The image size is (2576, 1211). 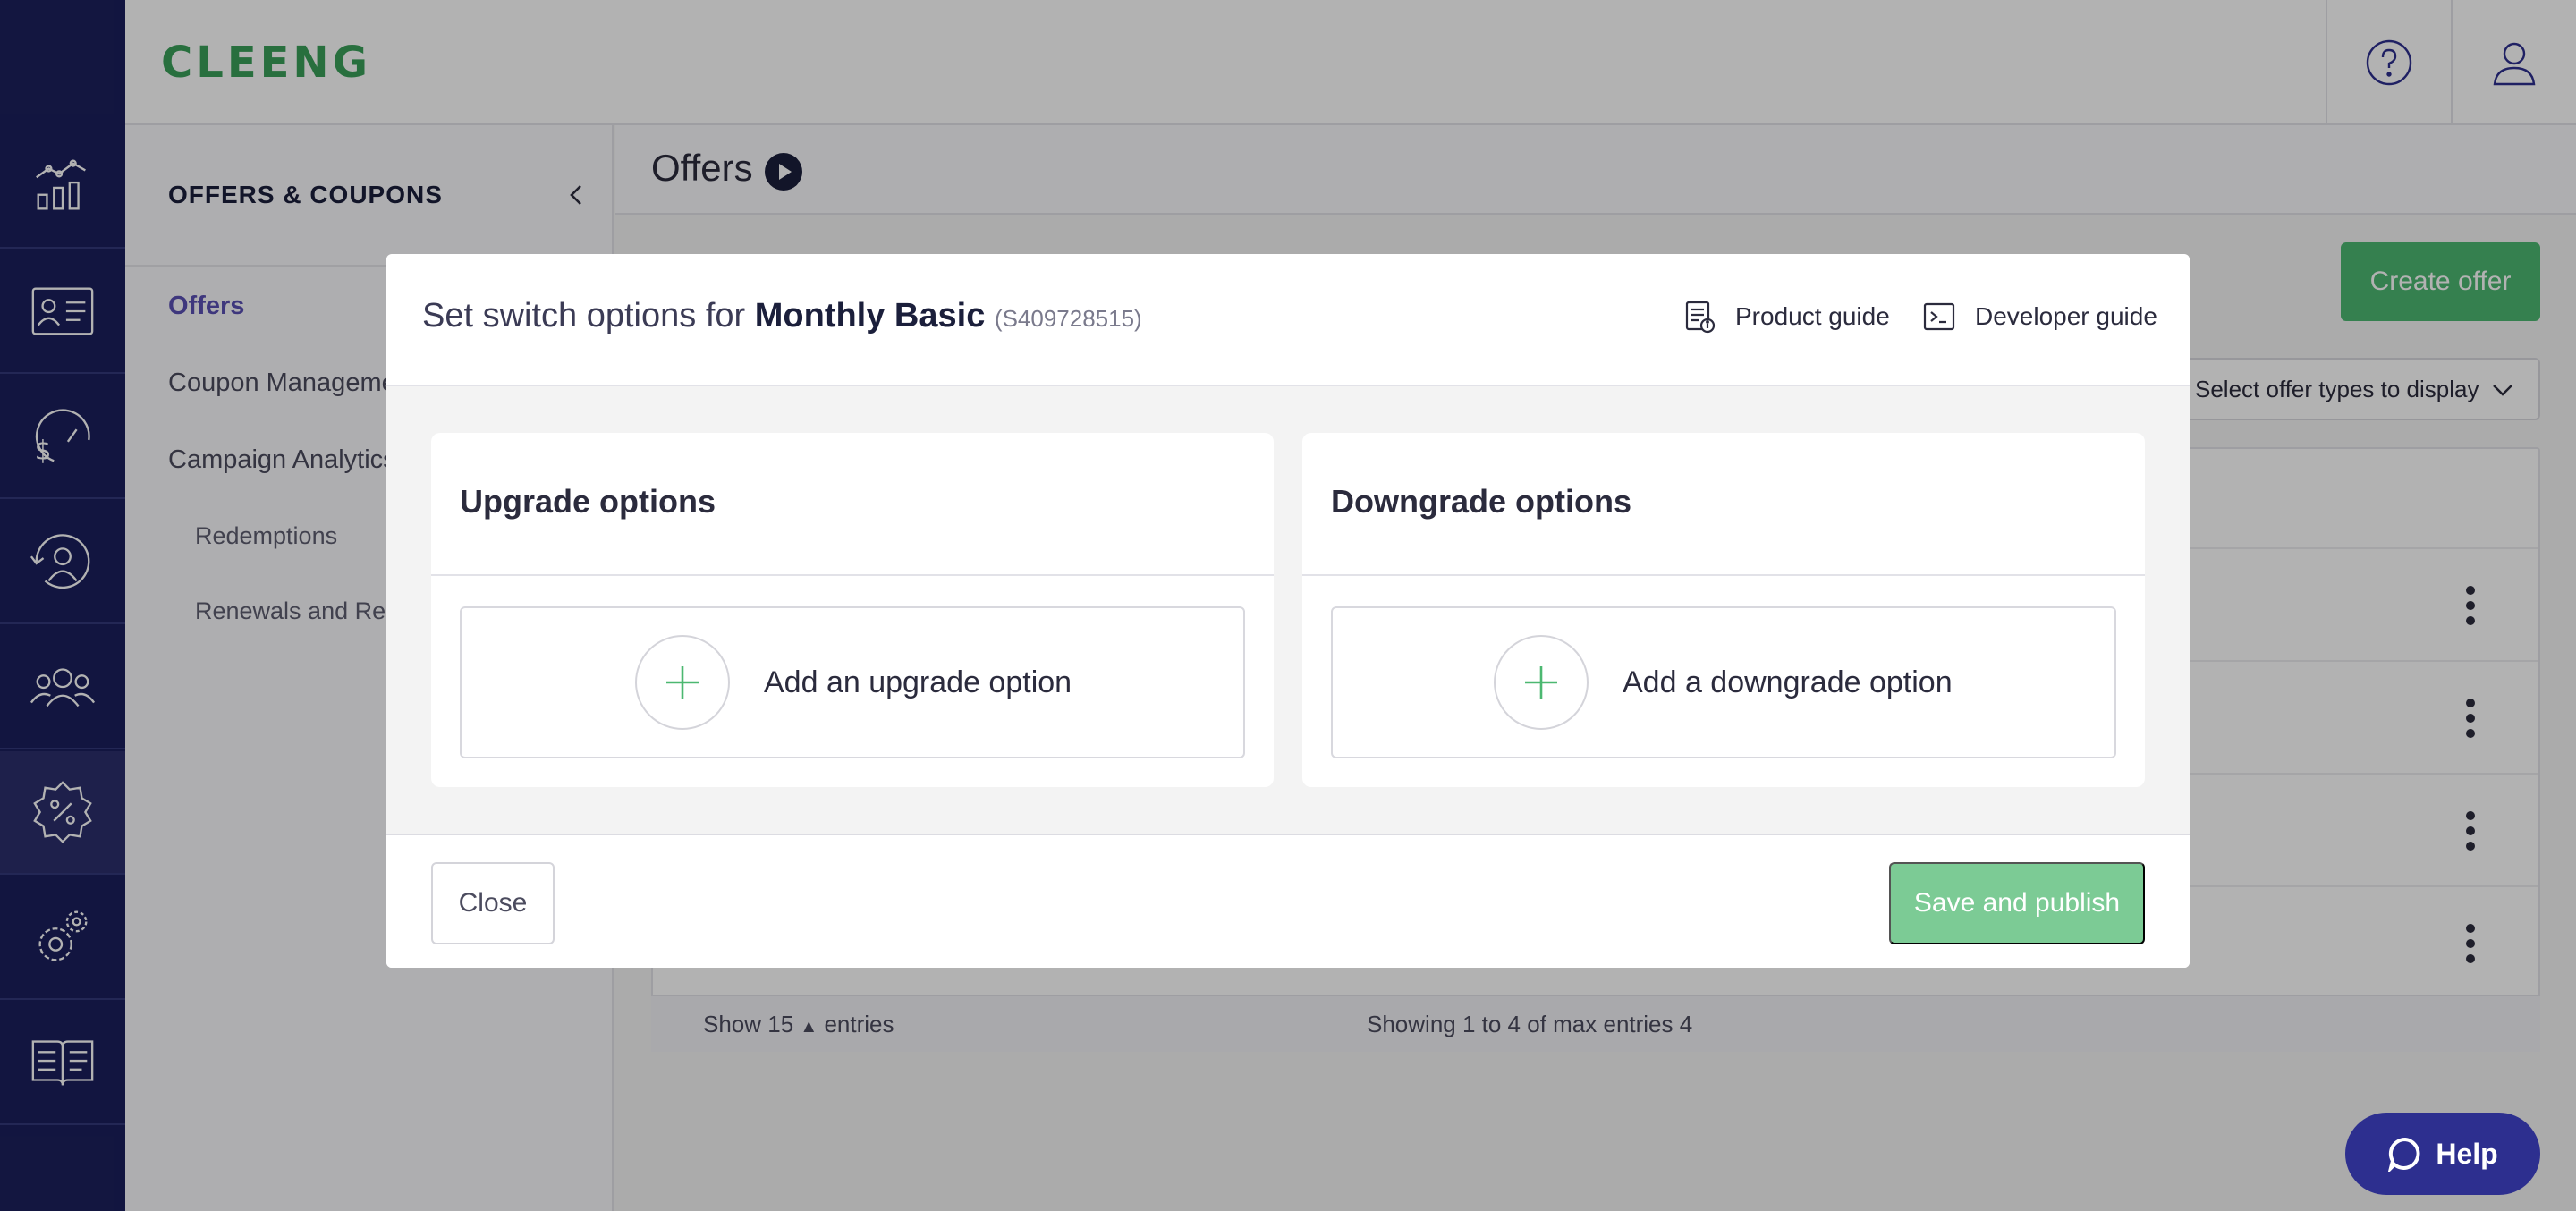 I want to click on downgrade-options-title: Downgrade options, so click(x=1481, y=501).